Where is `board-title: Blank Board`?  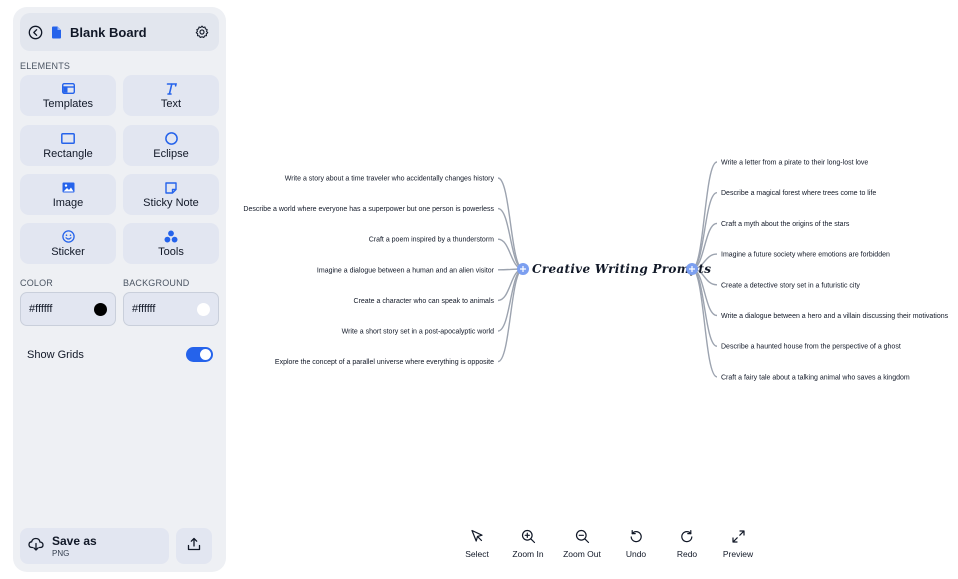
board-title: Blank Board is located at coordinates (108, 32).